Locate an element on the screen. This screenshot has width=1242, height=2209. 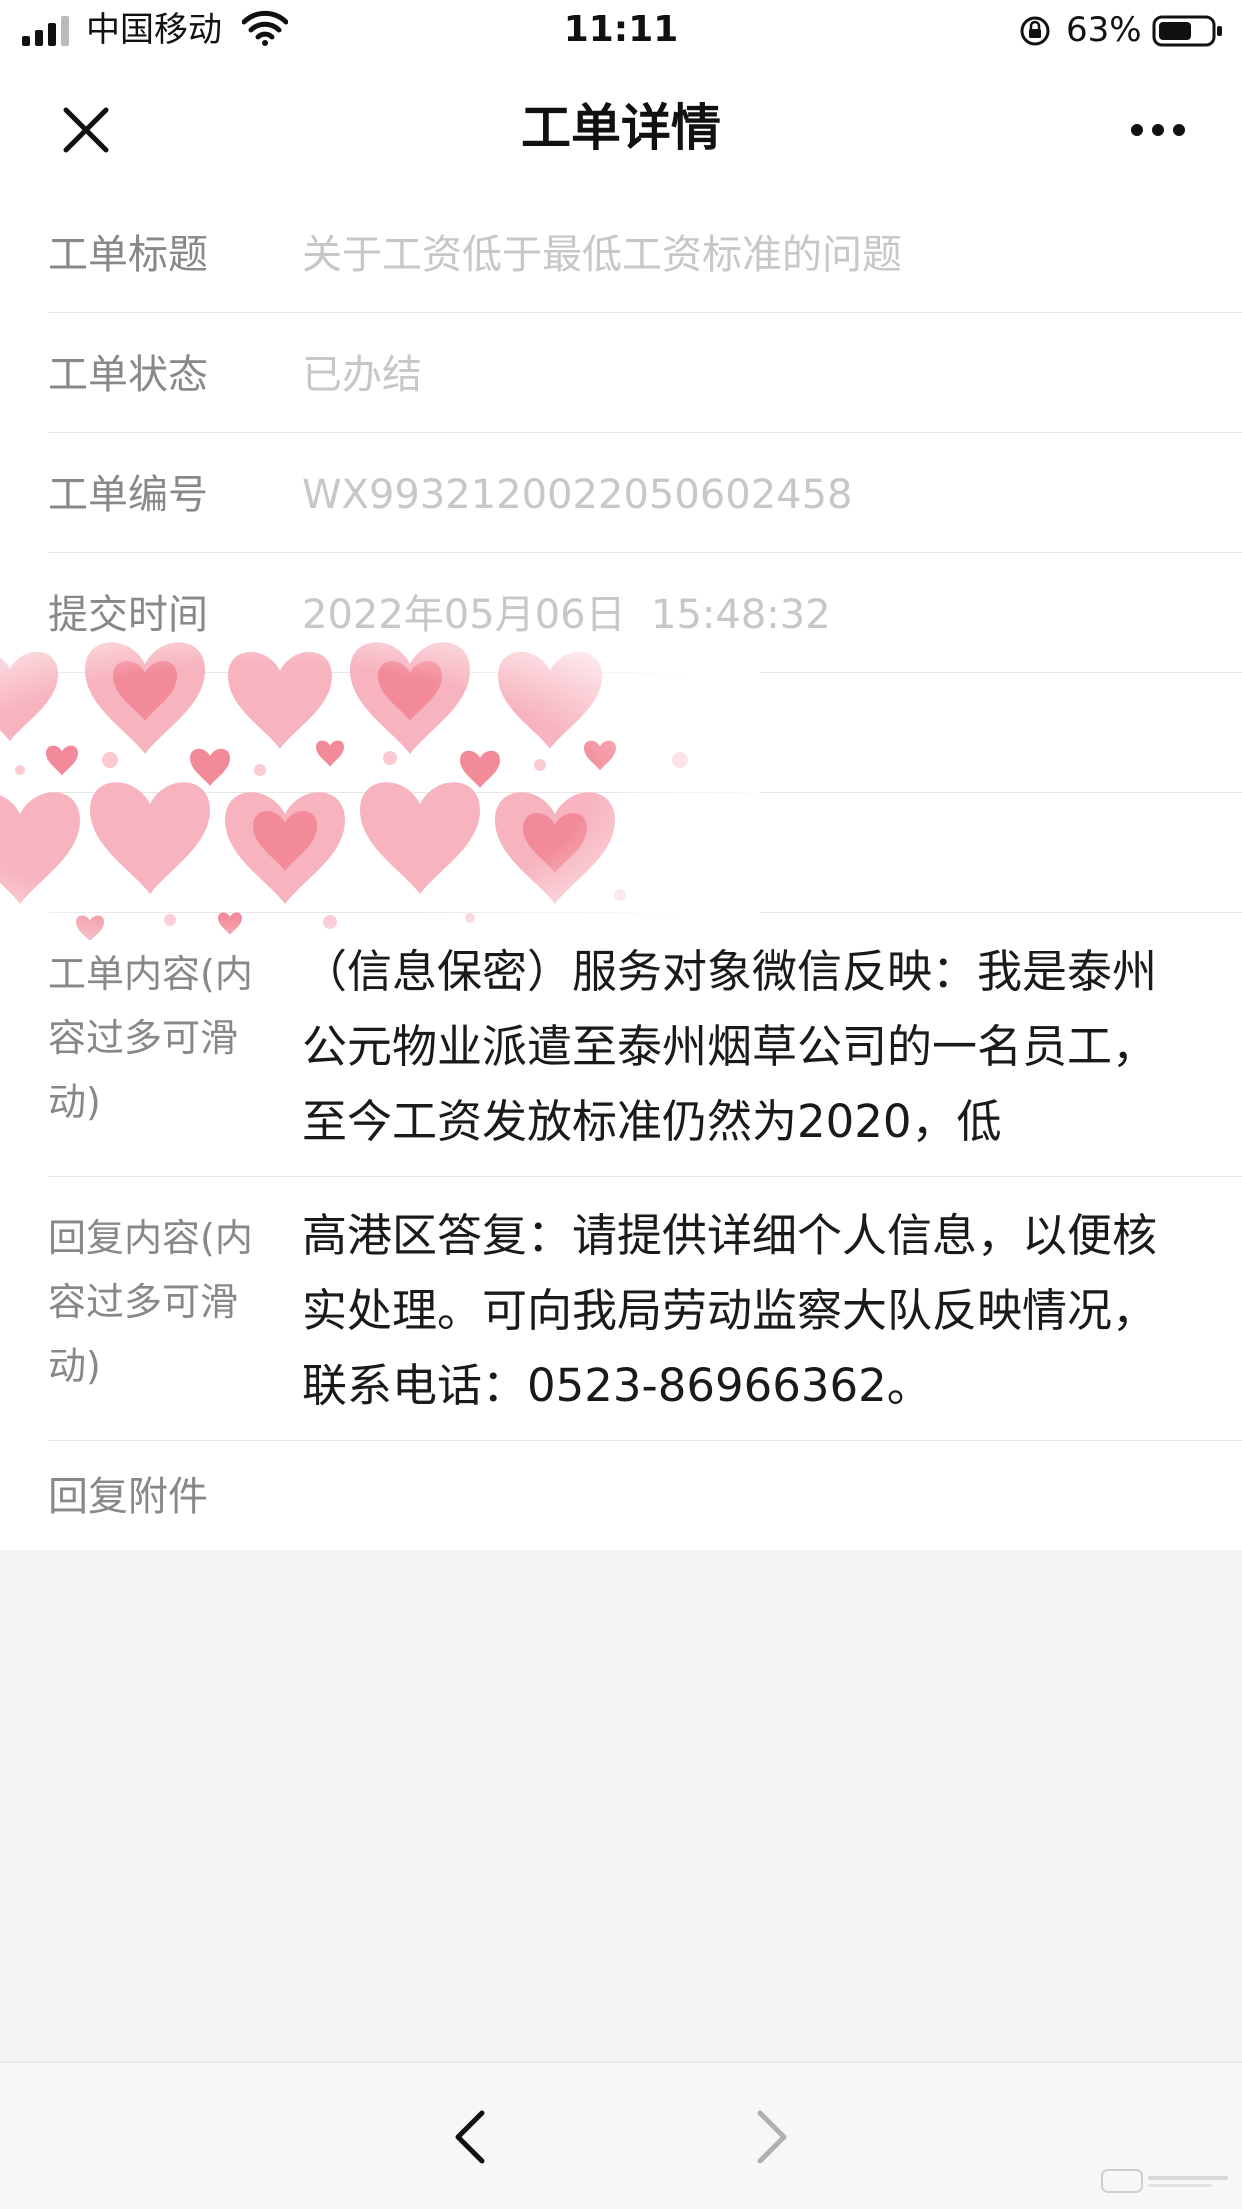
more-options-button is located at coordinates (1158, 130).